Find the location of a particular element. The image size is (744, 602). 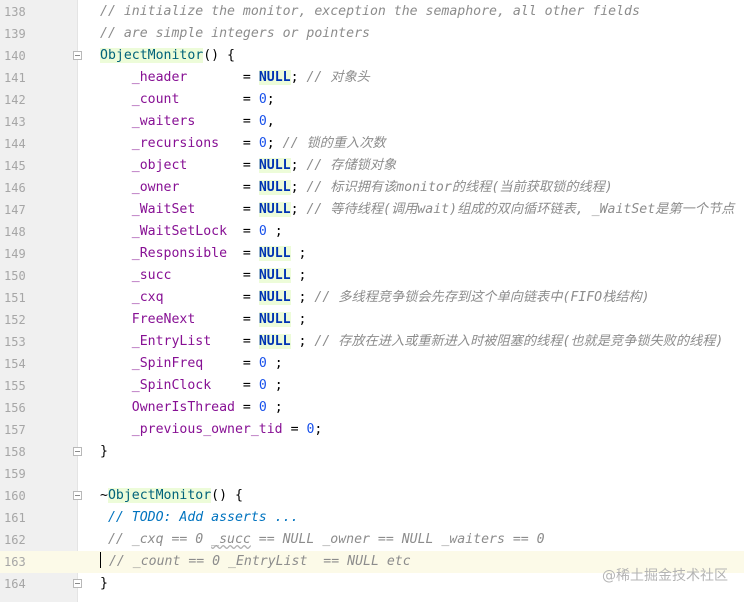

code-line: 143 _waiters = 0, is located at coordinates (372, 122).